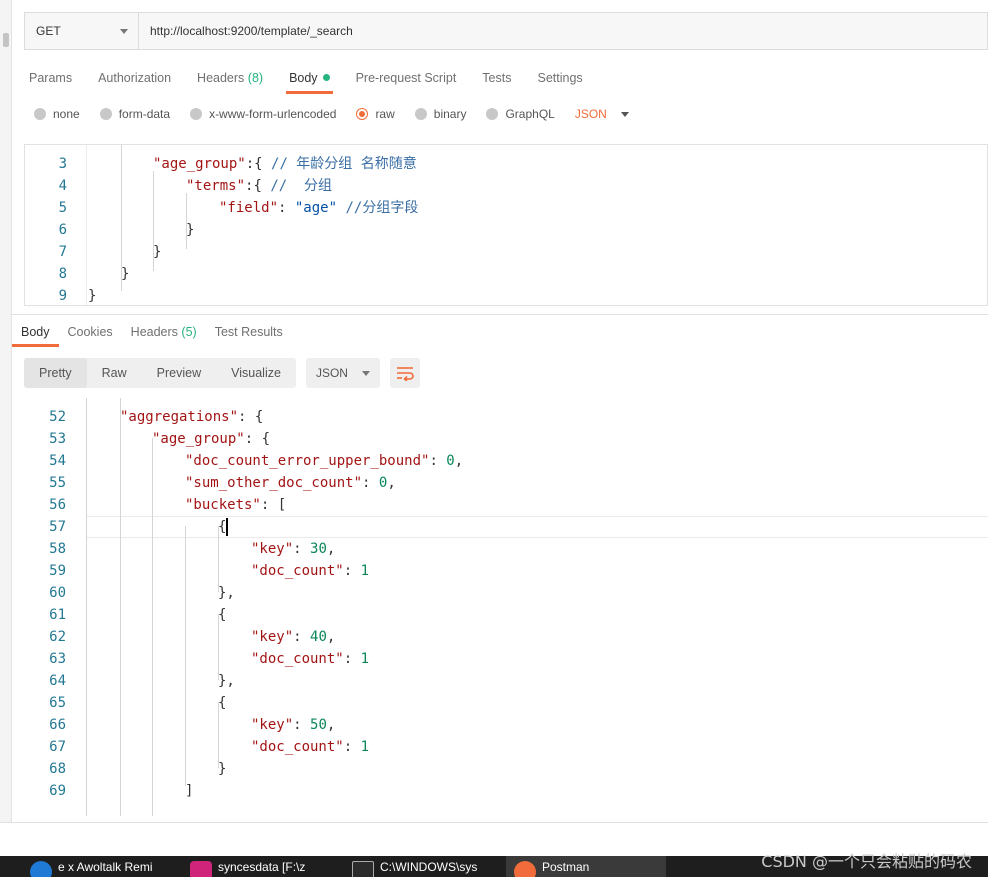  What do you see at coordinates (496, 78) in the screenshot?
I see `tab-tests: Tests` at bounding box center [496, 78].